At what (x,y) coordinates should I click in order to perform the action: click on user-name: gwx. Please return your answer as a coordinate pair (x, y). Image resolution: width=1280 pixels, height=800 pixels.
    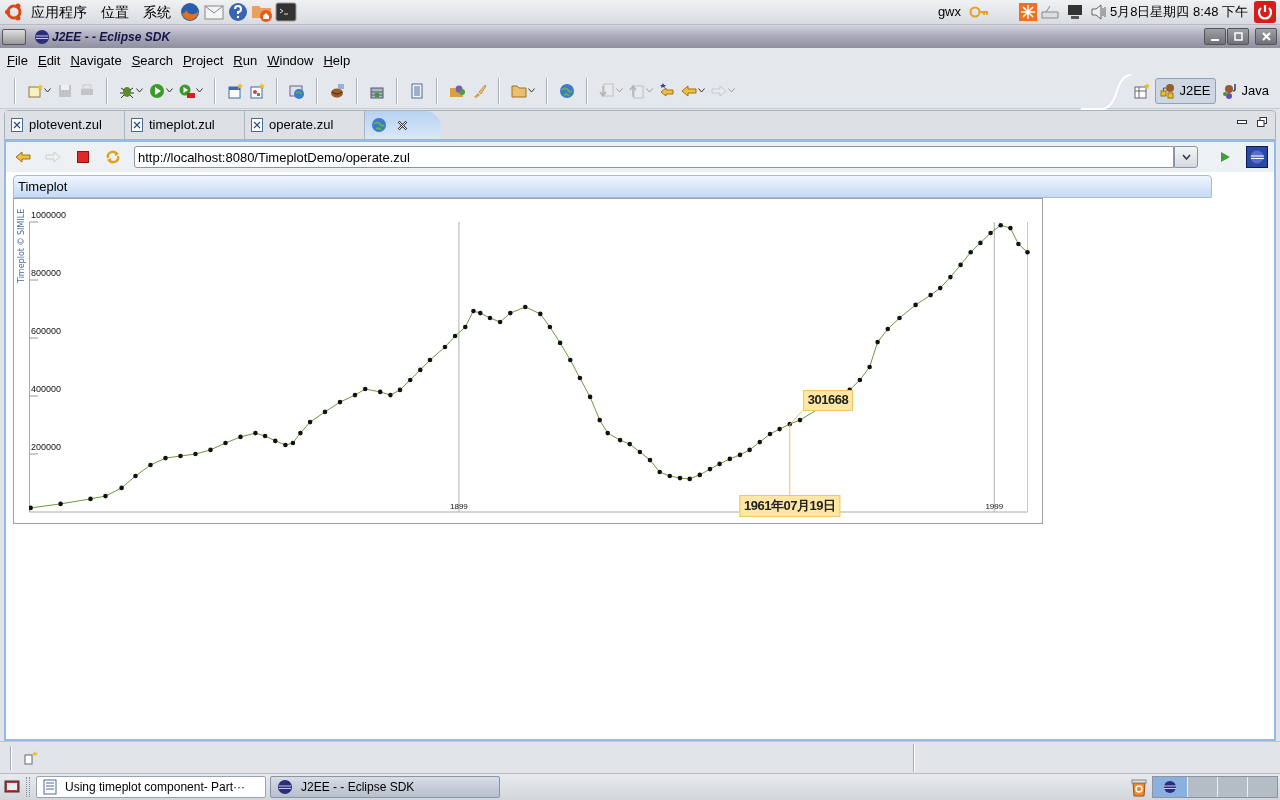
    Looking at the image, I should click on (949, 12).